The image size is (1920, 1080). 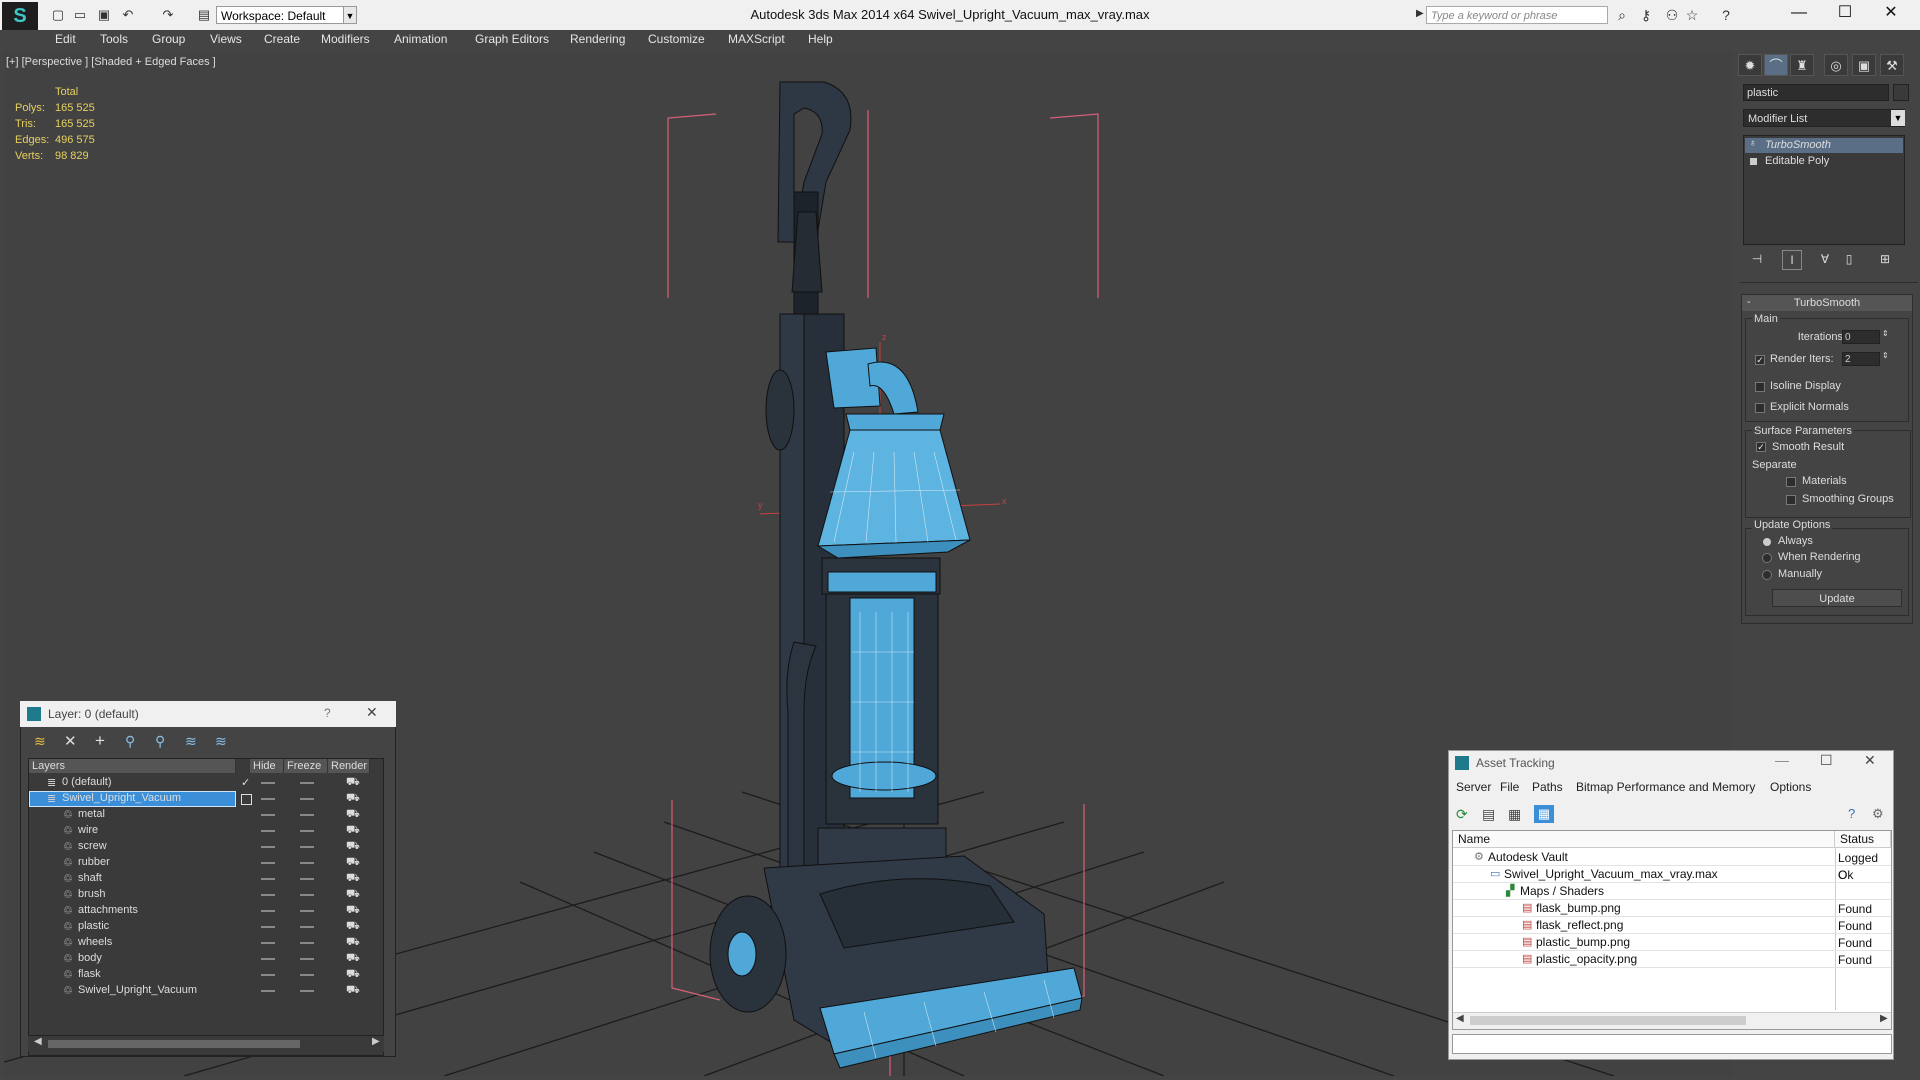 What do you see at coordinates (1776, 65) in the screenshot?
I see `modify-tab-icon: ⌒` at bounding box center [1776, 65].